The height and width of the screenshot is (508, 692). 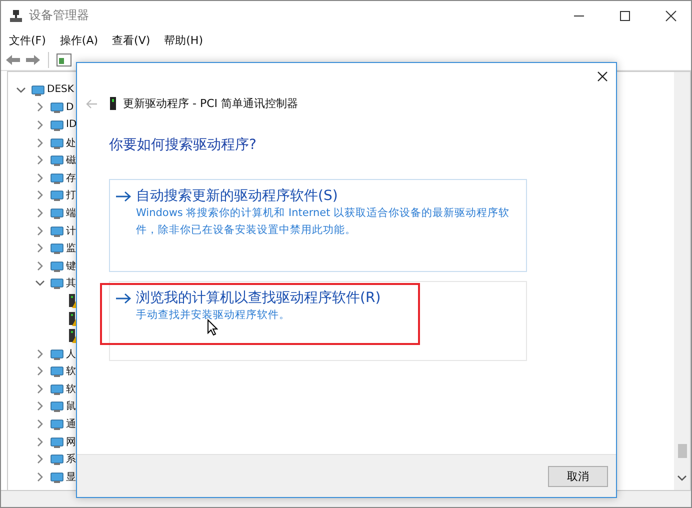 What do you see at coordinates (71, 459) in the screenshot?
I see `tree-item: 系` at bounding box center [71, 459].